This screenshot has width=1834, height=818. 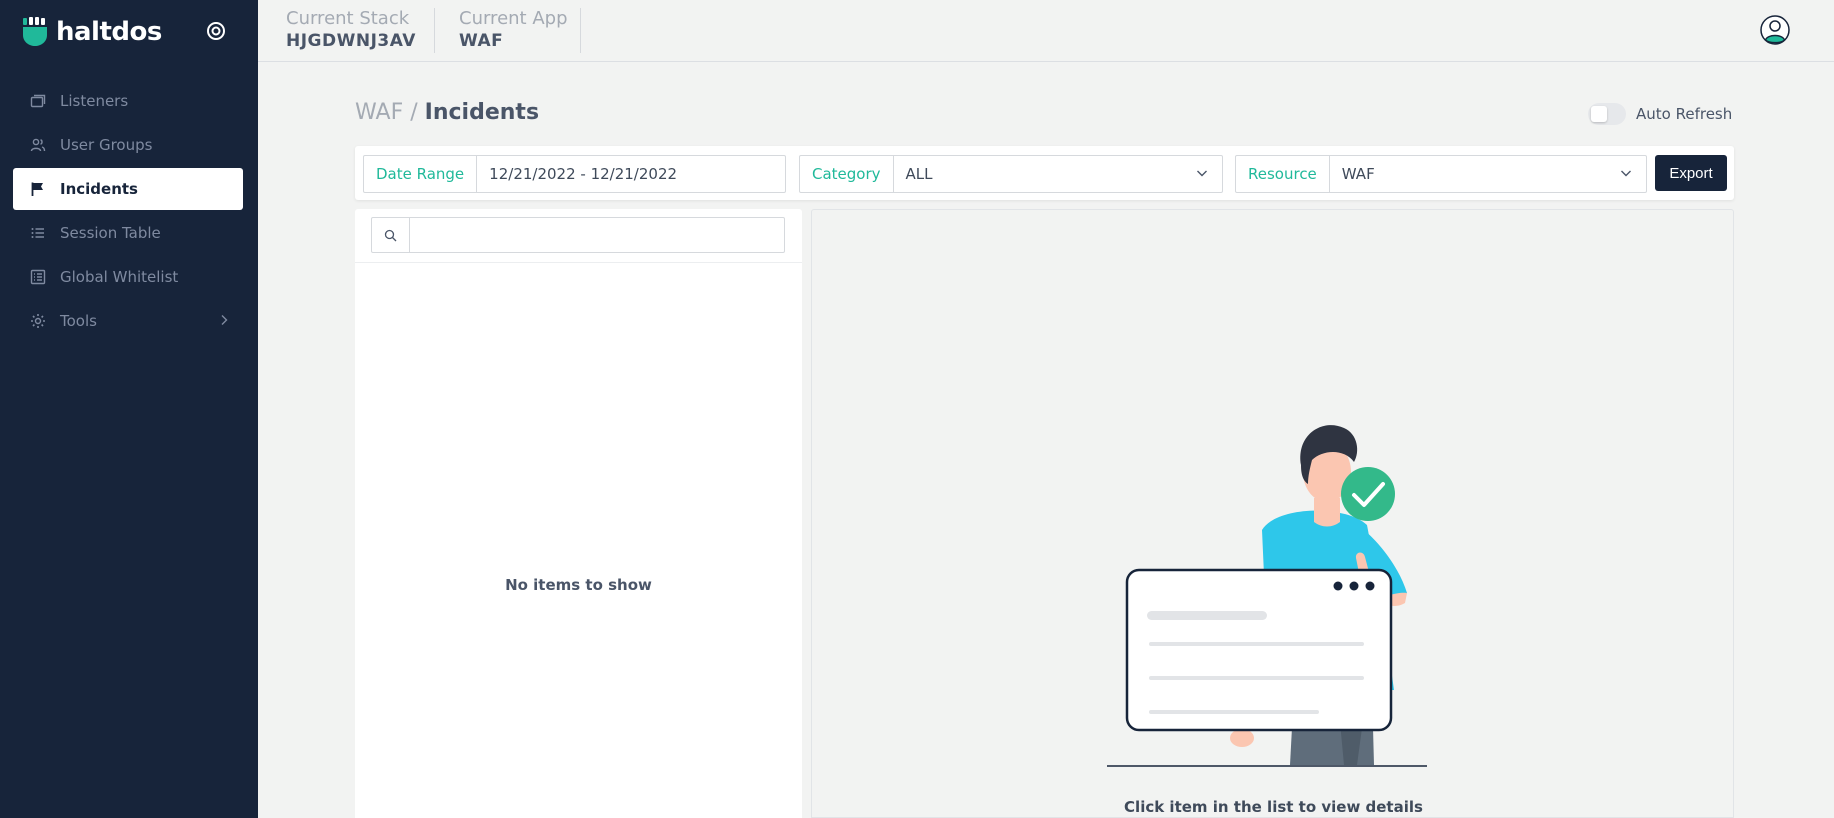 What do you see at coordinates (119, 277) in the screenshot?
I see `sidebar-item-label: Global Whitelist` at bounding box center [119, 277].